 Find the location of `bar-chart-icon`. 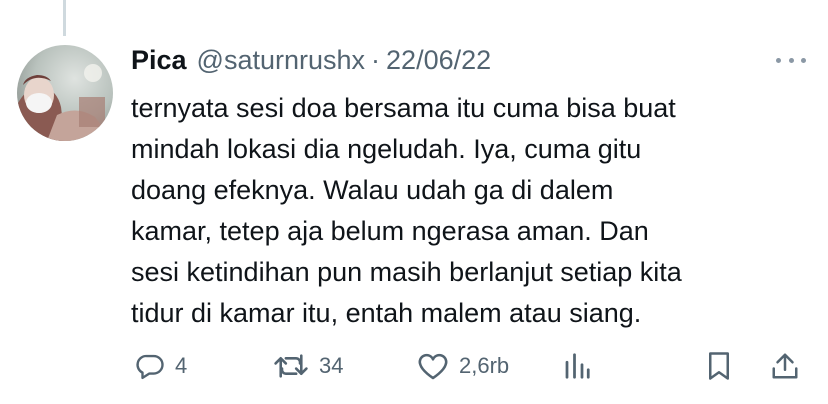

bar-chart-icon is located at coordinates (577, 366).